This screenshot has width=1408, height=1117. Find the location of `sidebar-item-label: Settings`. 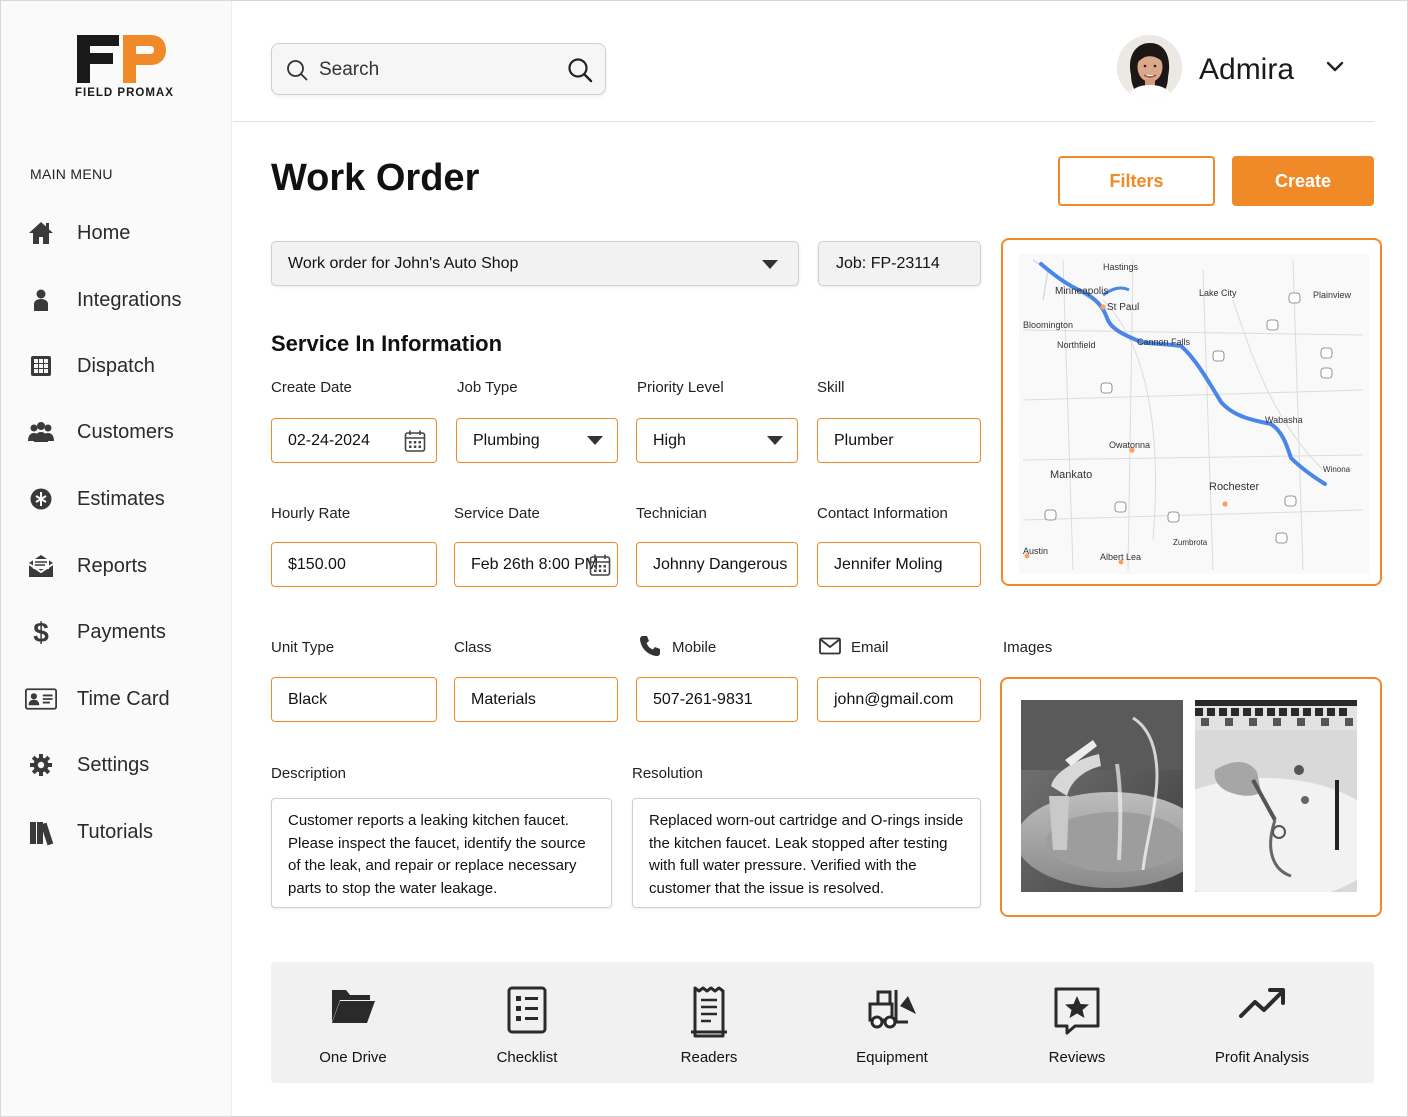

sidebar-item-label: Settings is located at coordinates (113, 764).